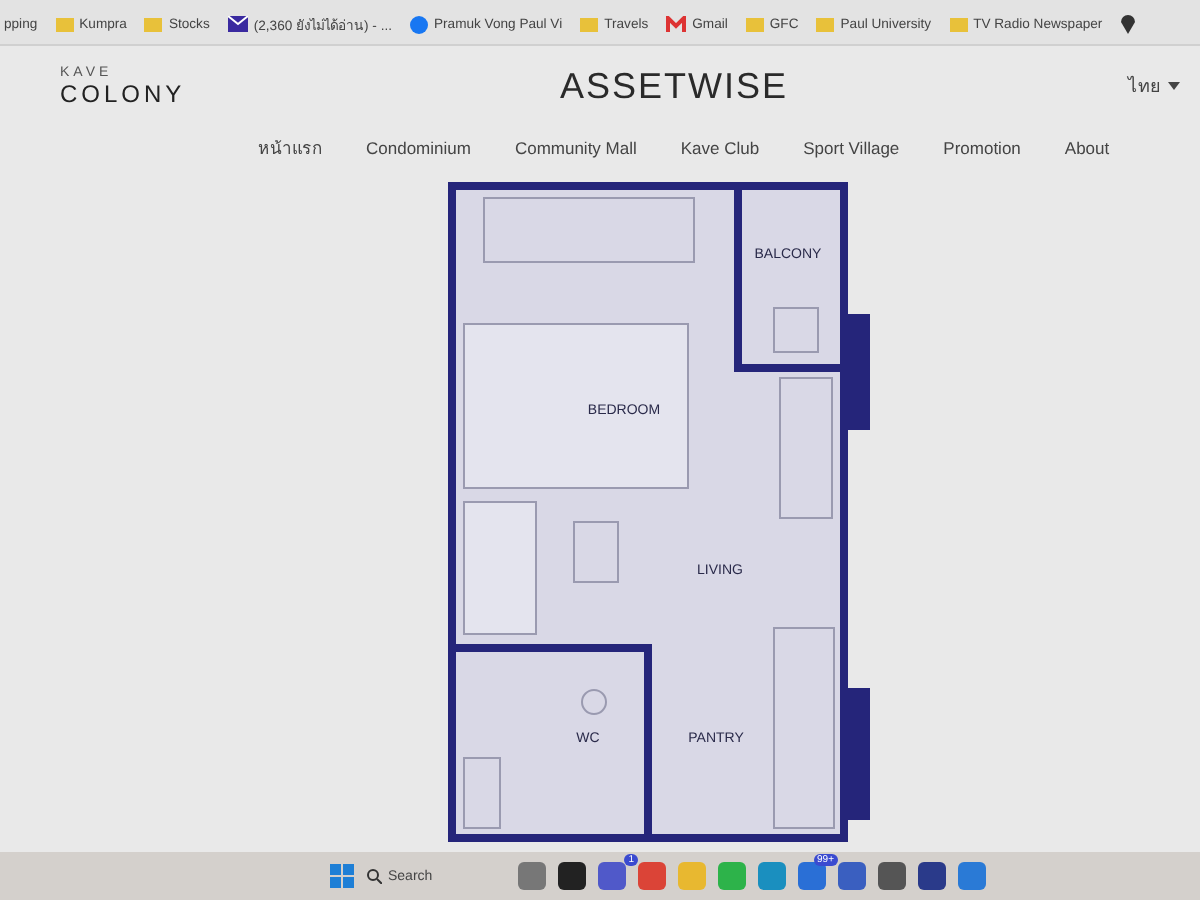 This screenshot has height=900, width=1200. What do you see at coordinates (1128, 24) in the screenshot?
I see `map-pin-icon` at bounding box center [1128, 24].